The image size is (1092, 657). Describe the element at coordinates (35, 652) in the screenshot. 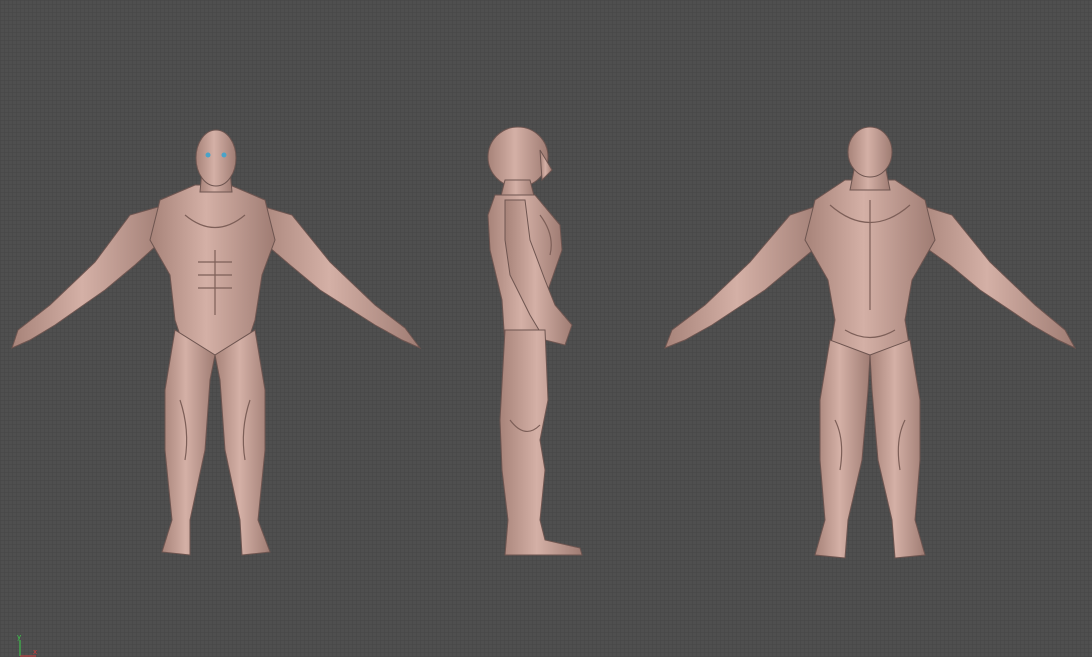

I see `x-axis-label: x` at that location.